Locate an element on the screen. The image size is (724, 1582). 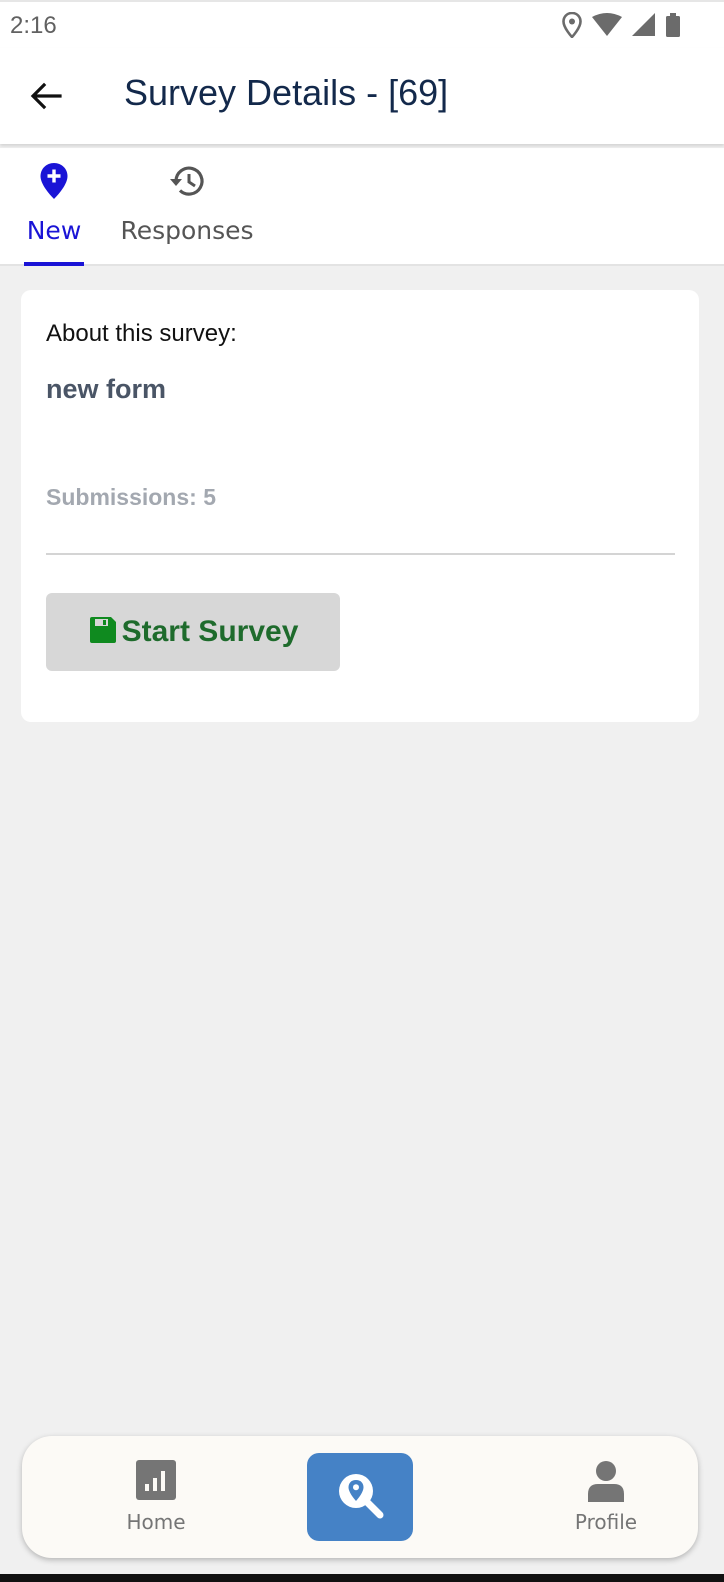
map-pin-plus-icon is located at coordinates (54, 183).